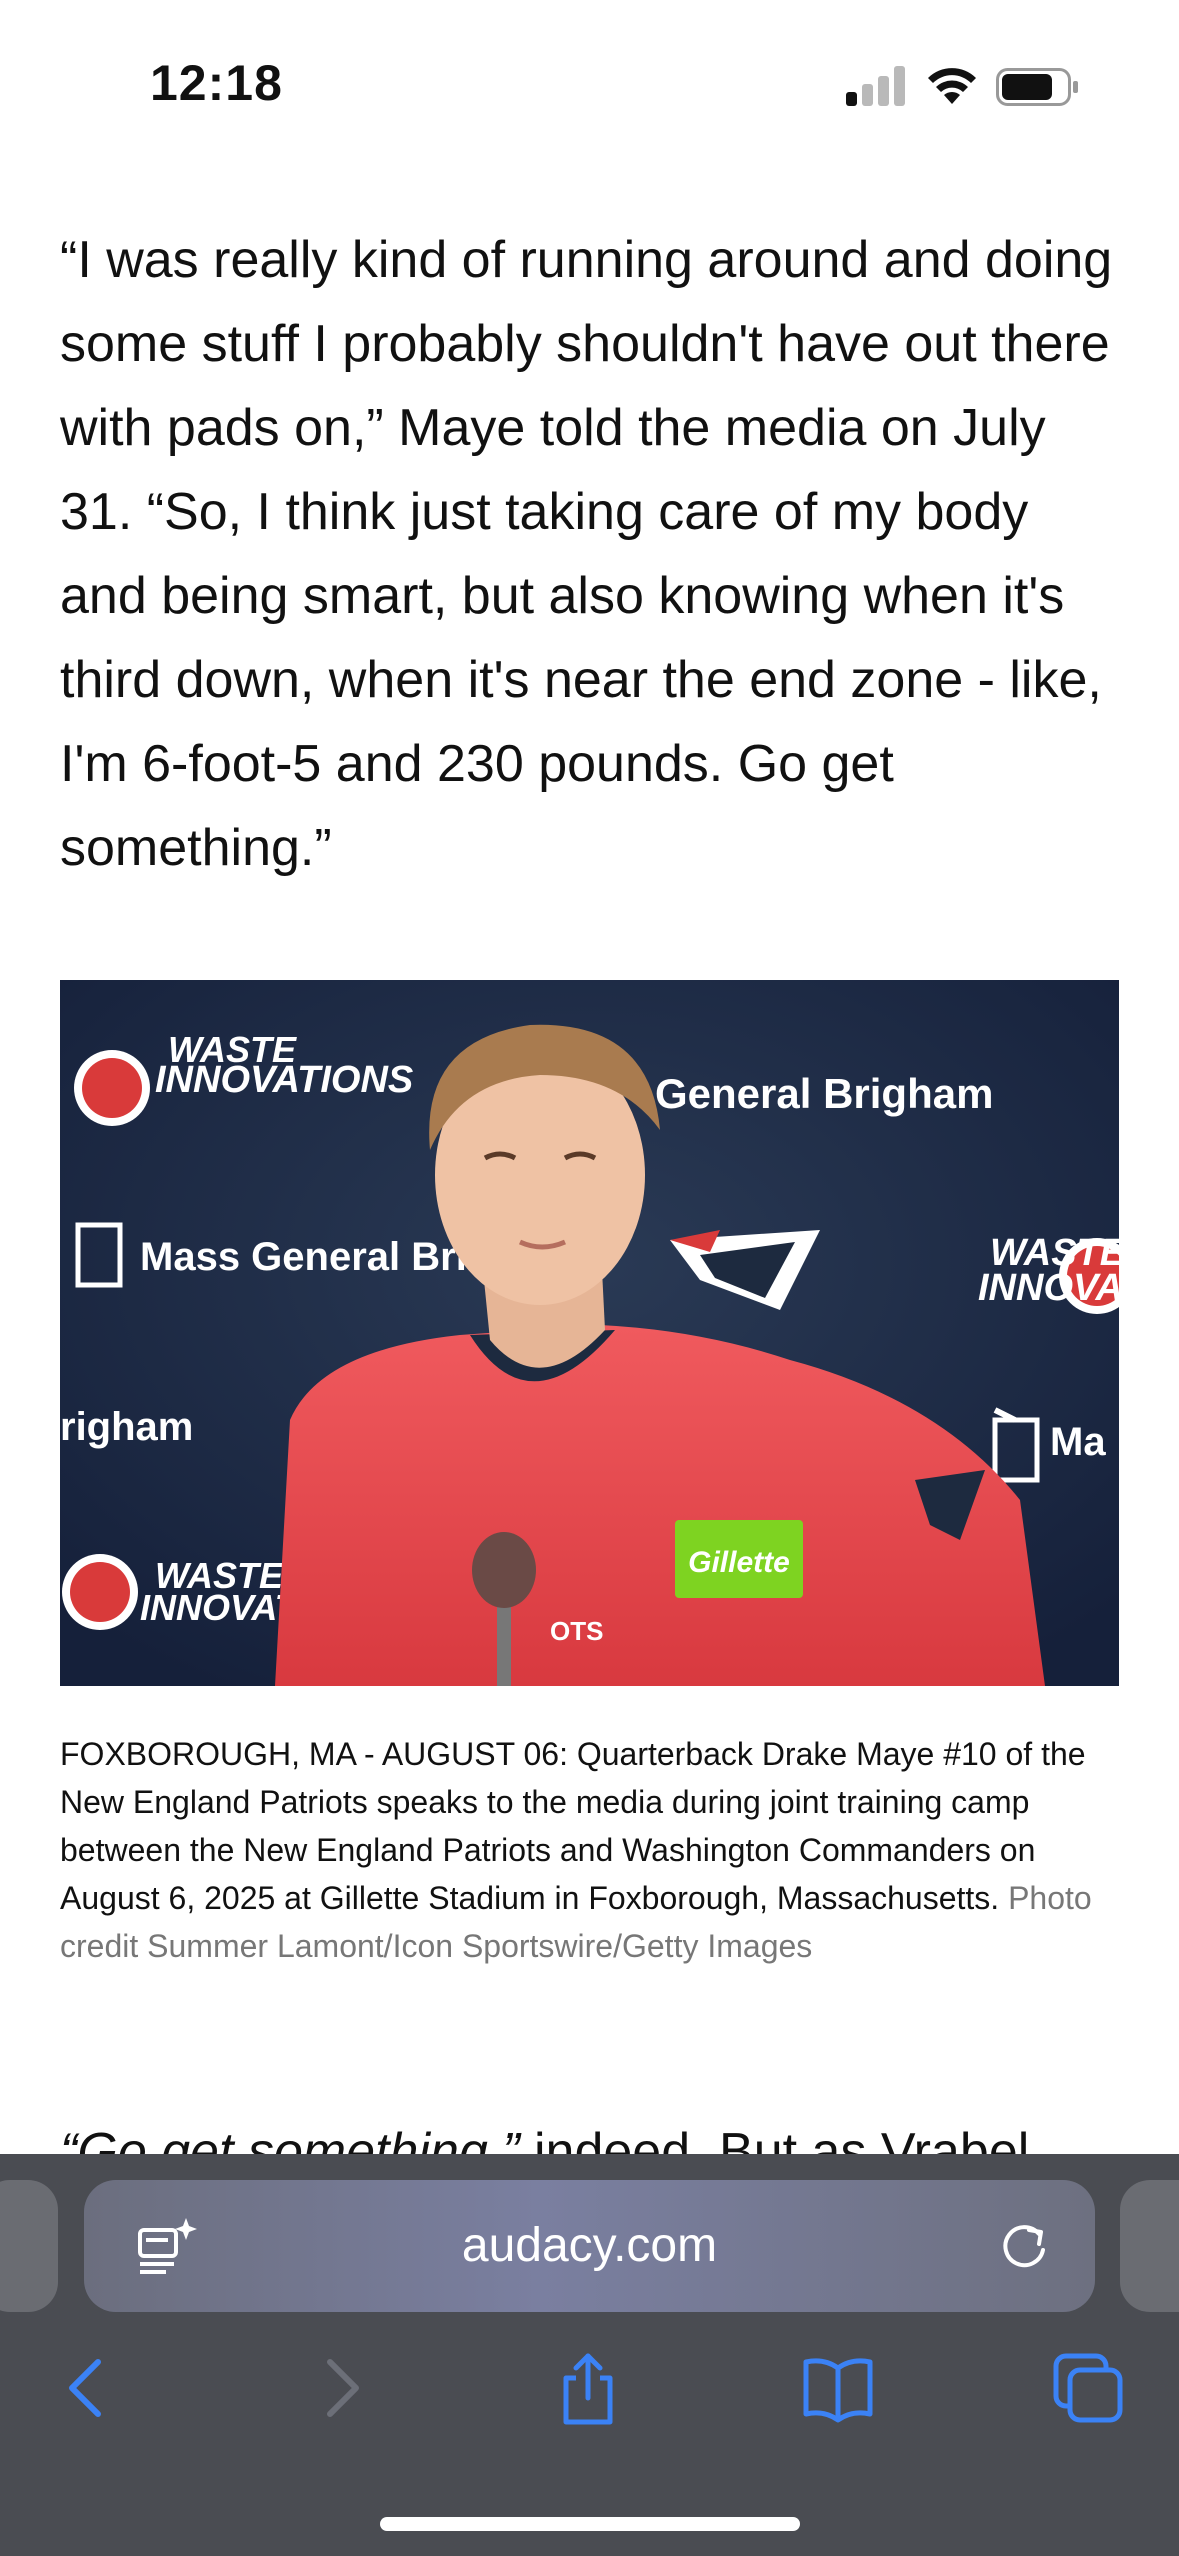 This screenshot has width=1179, height=2556. I want to click on backdrop-sponsor-brigham-4: Ma, so click(1078, 1442).